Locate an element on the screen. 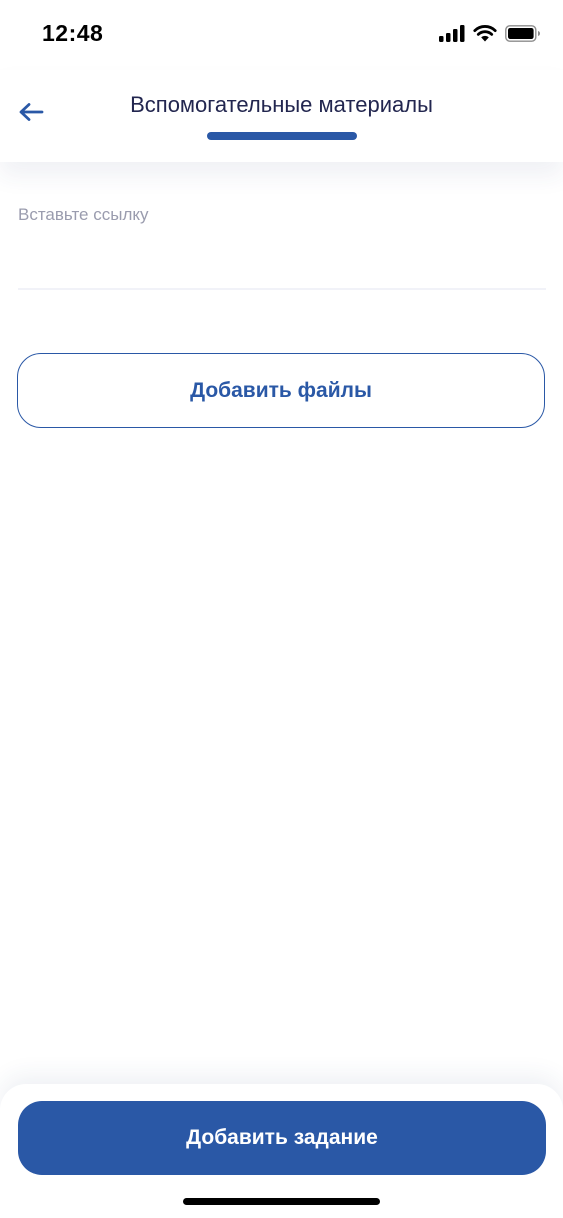 The height and width of the screenshot is (1218, 563). wifi-icon is located at coordinates (485, 35).